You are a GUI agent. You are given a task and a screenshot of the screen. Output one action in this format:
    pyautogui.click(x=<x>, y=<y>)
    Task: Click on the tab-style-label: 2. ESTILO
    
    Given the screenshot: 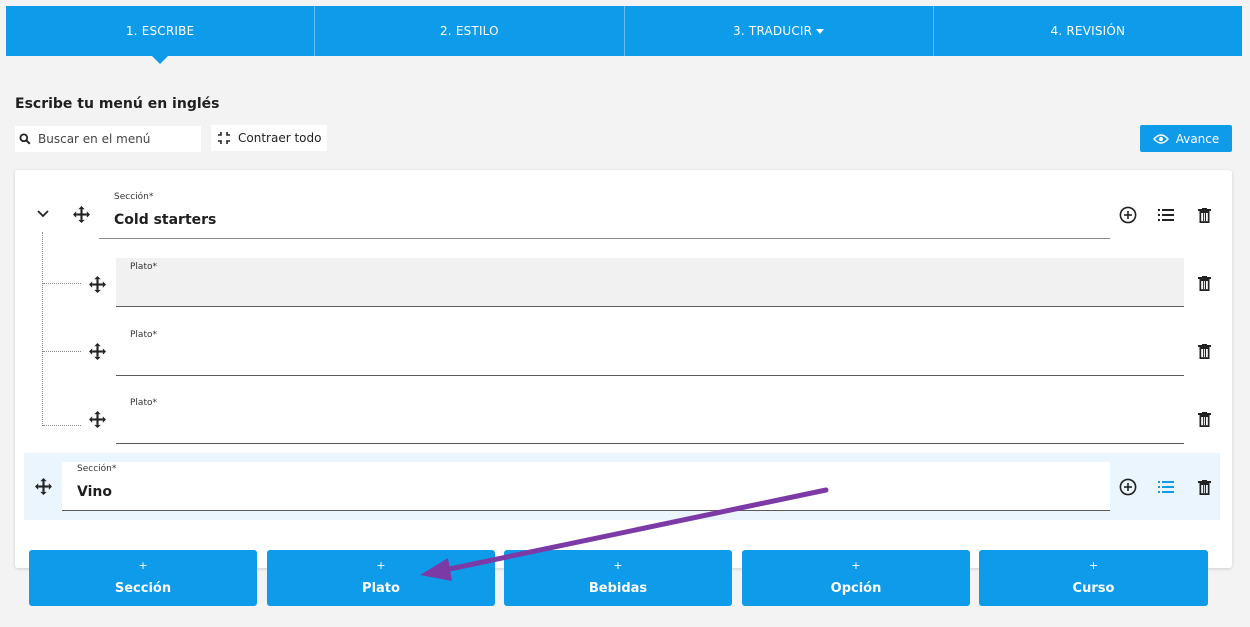 What is the action you would take?
    pyautogui.click(x=469, y=31)
    